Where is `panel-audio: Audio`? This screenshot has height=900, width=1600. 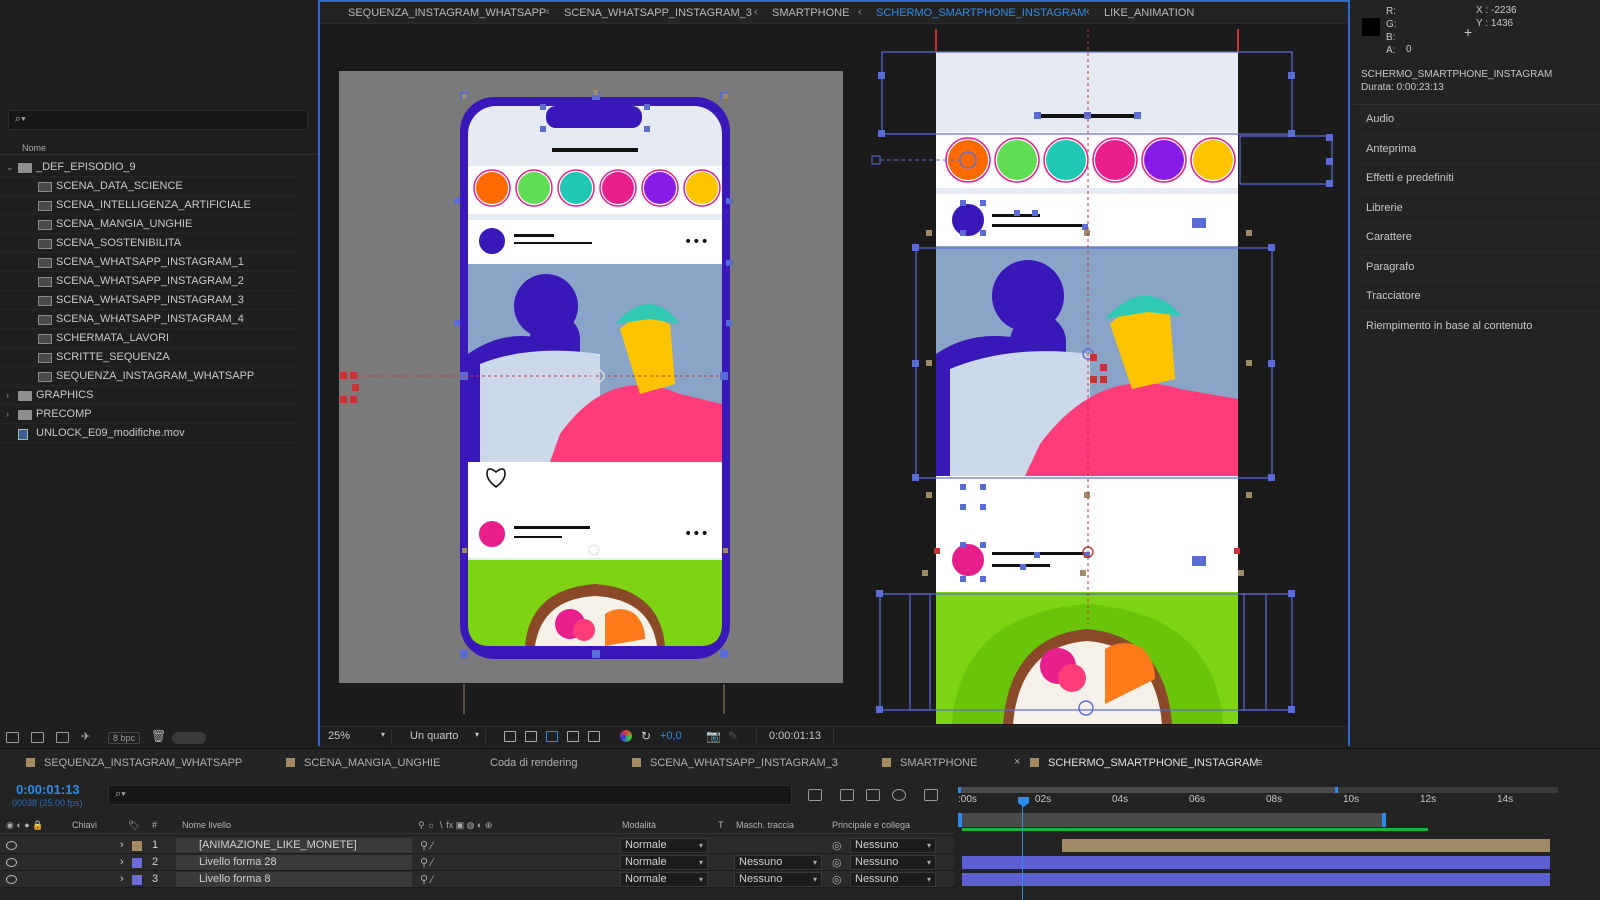
panel-audio: Audio is located at coordinates (1477, 120).